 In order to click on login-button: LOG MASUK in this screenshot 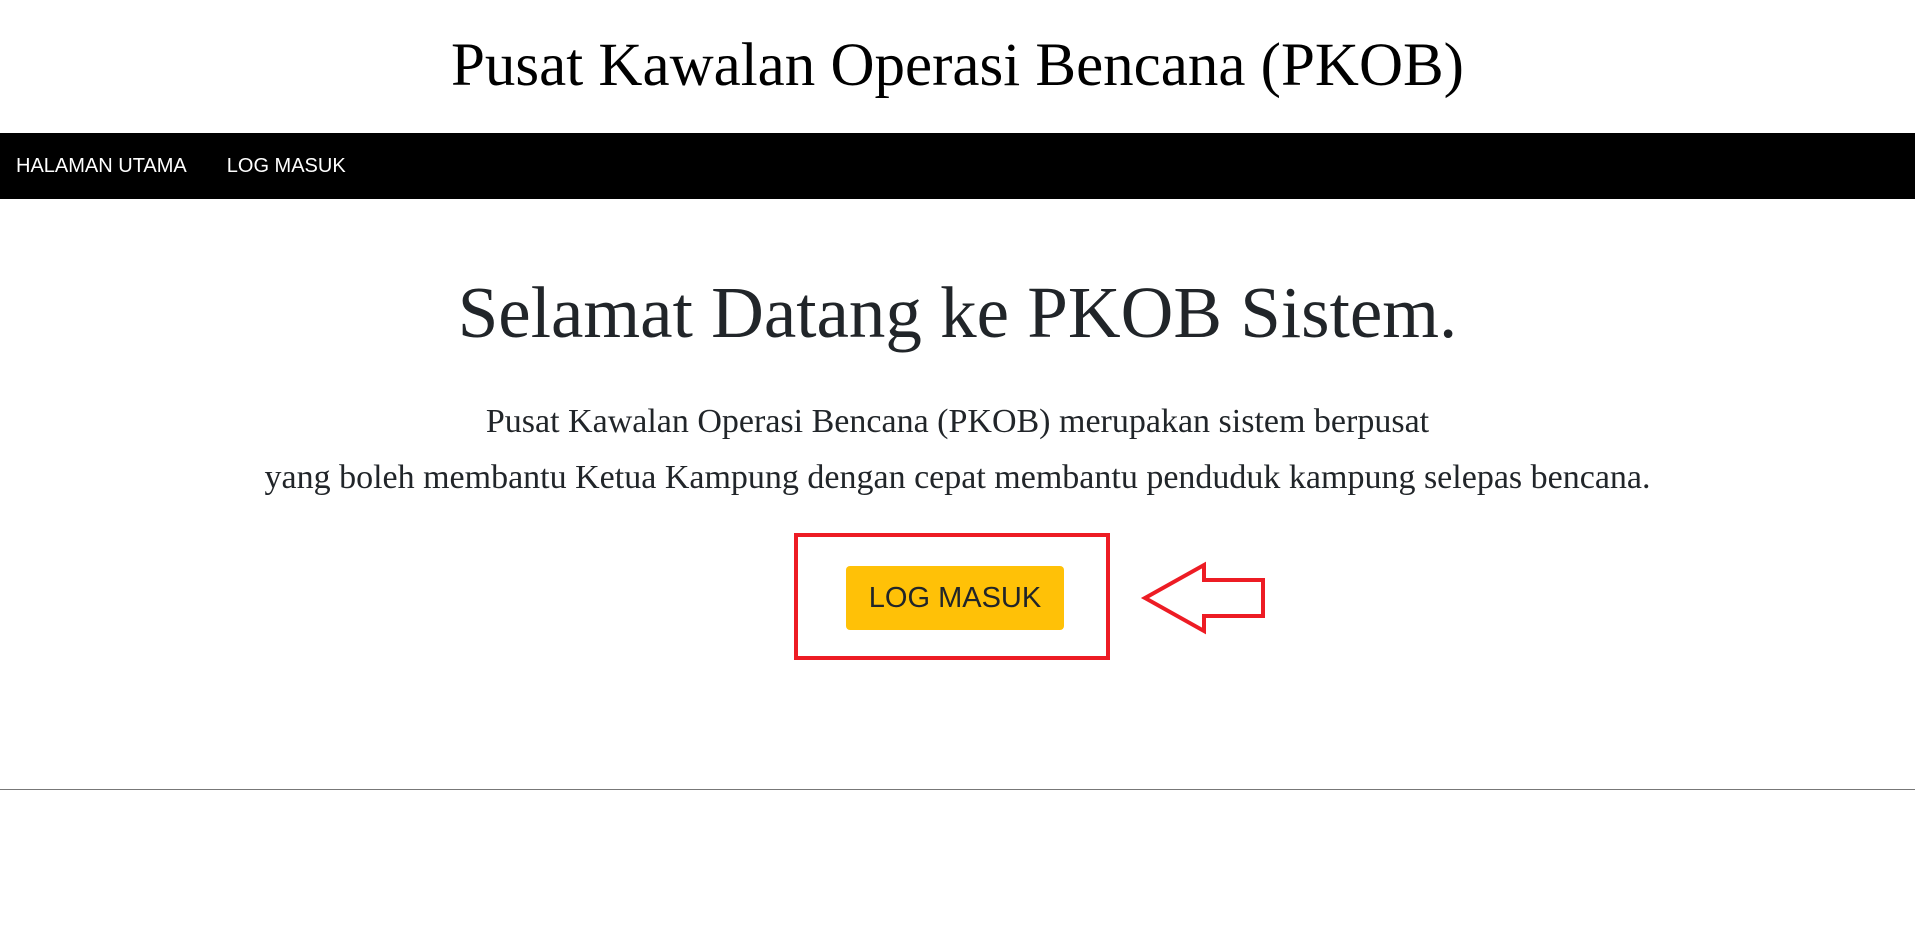, I will do `click(955, 598)`.